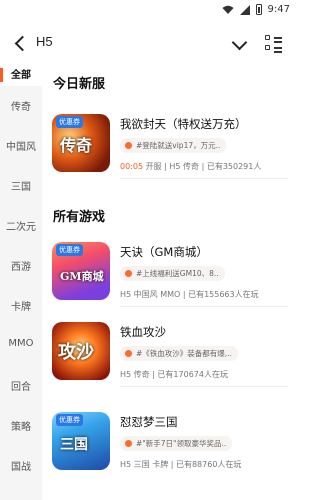 The height and width of the screenshot is (500, 320). I want to click on sidebar-item-all: 全部, so click(21, 76).